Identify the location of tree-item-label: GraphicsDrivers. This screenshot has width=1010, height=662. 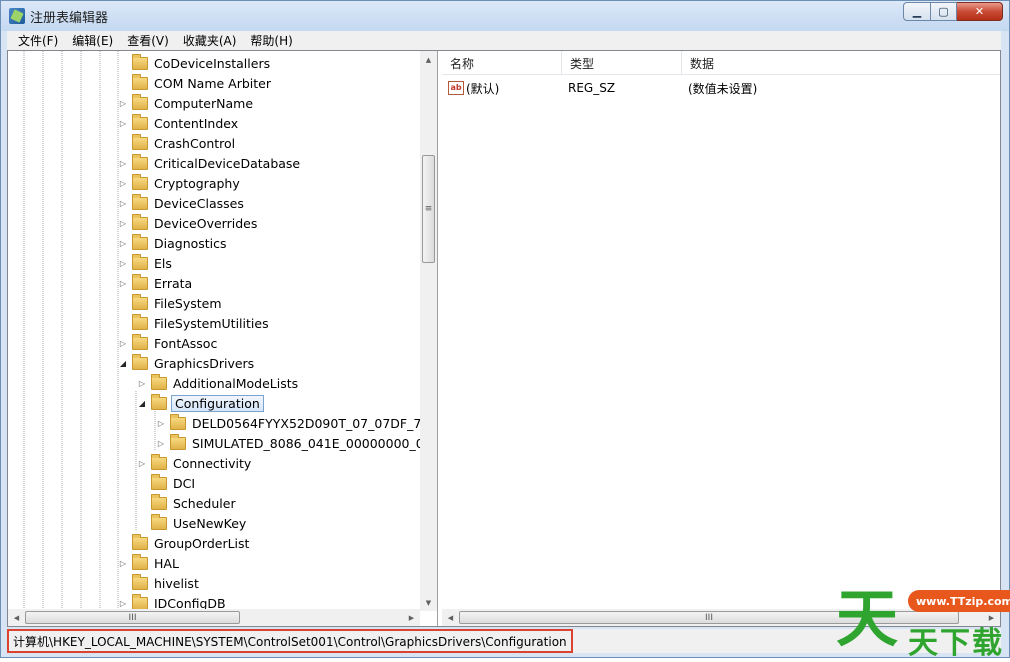
(204, 363).